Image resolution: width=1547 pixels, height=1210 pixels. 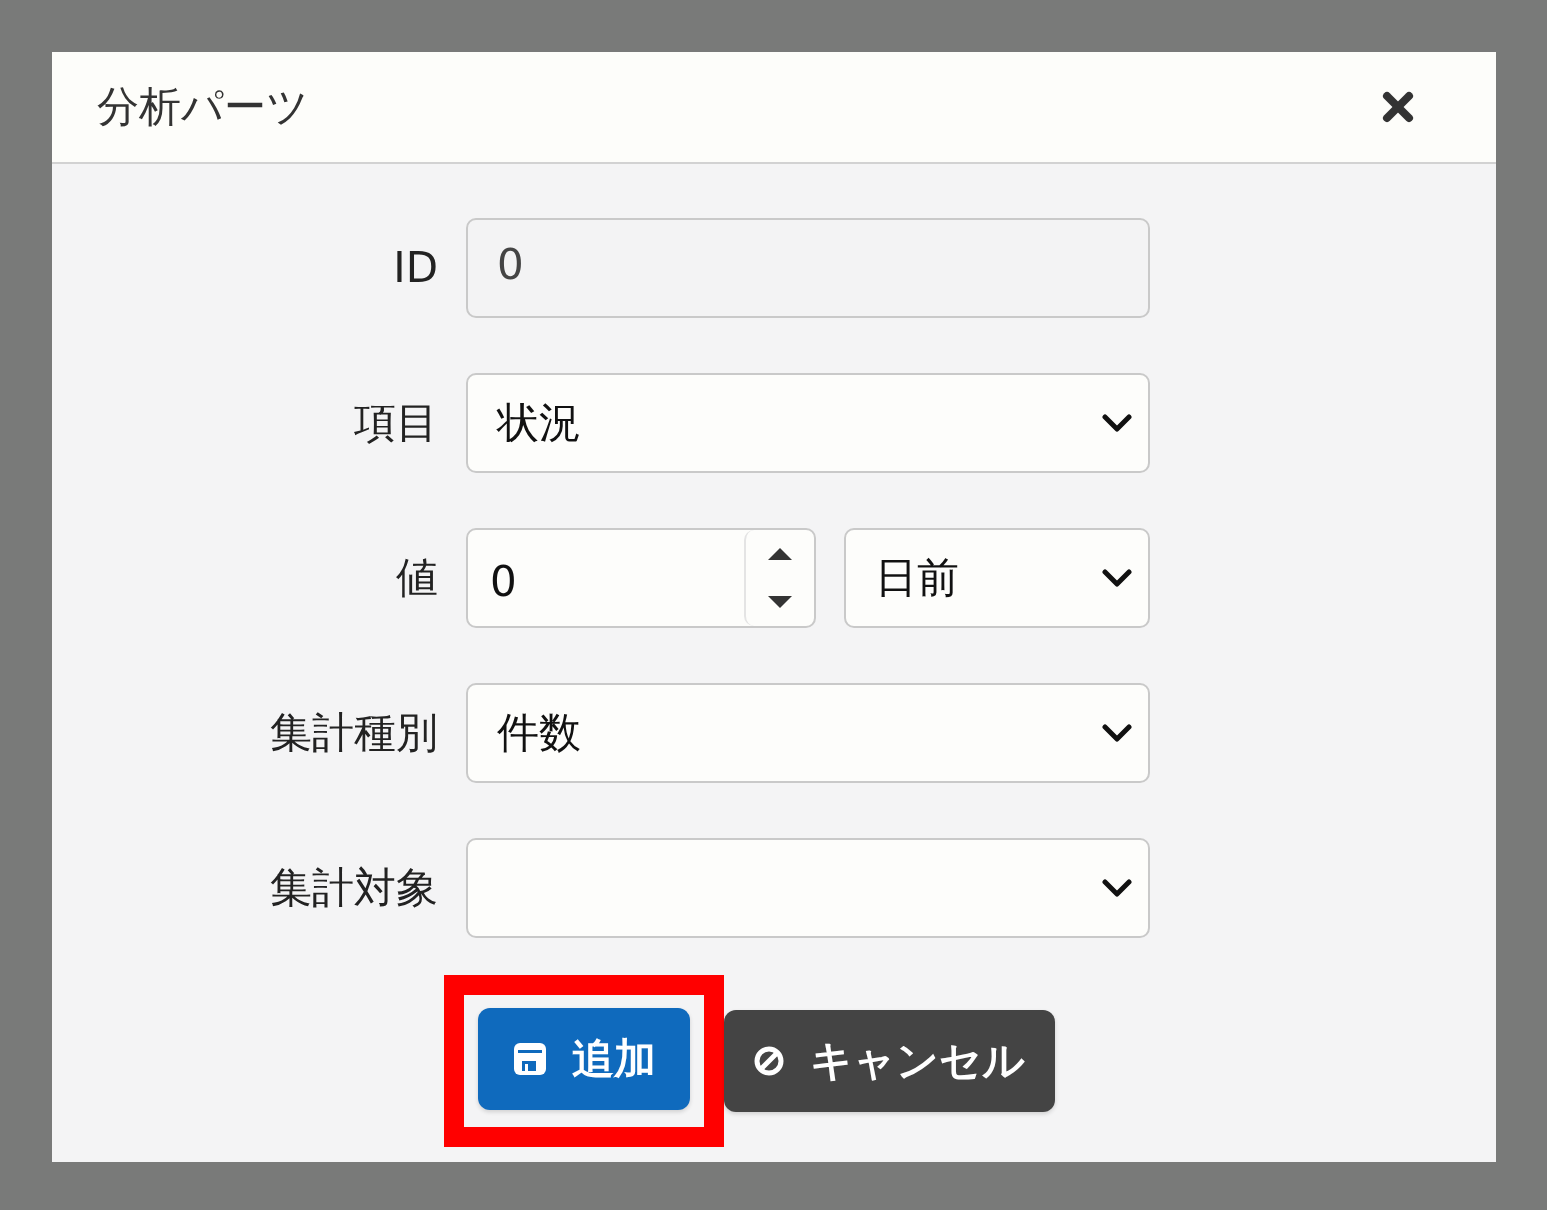 I want to click on field-label: 集計種別, so click(x=354, y=733).